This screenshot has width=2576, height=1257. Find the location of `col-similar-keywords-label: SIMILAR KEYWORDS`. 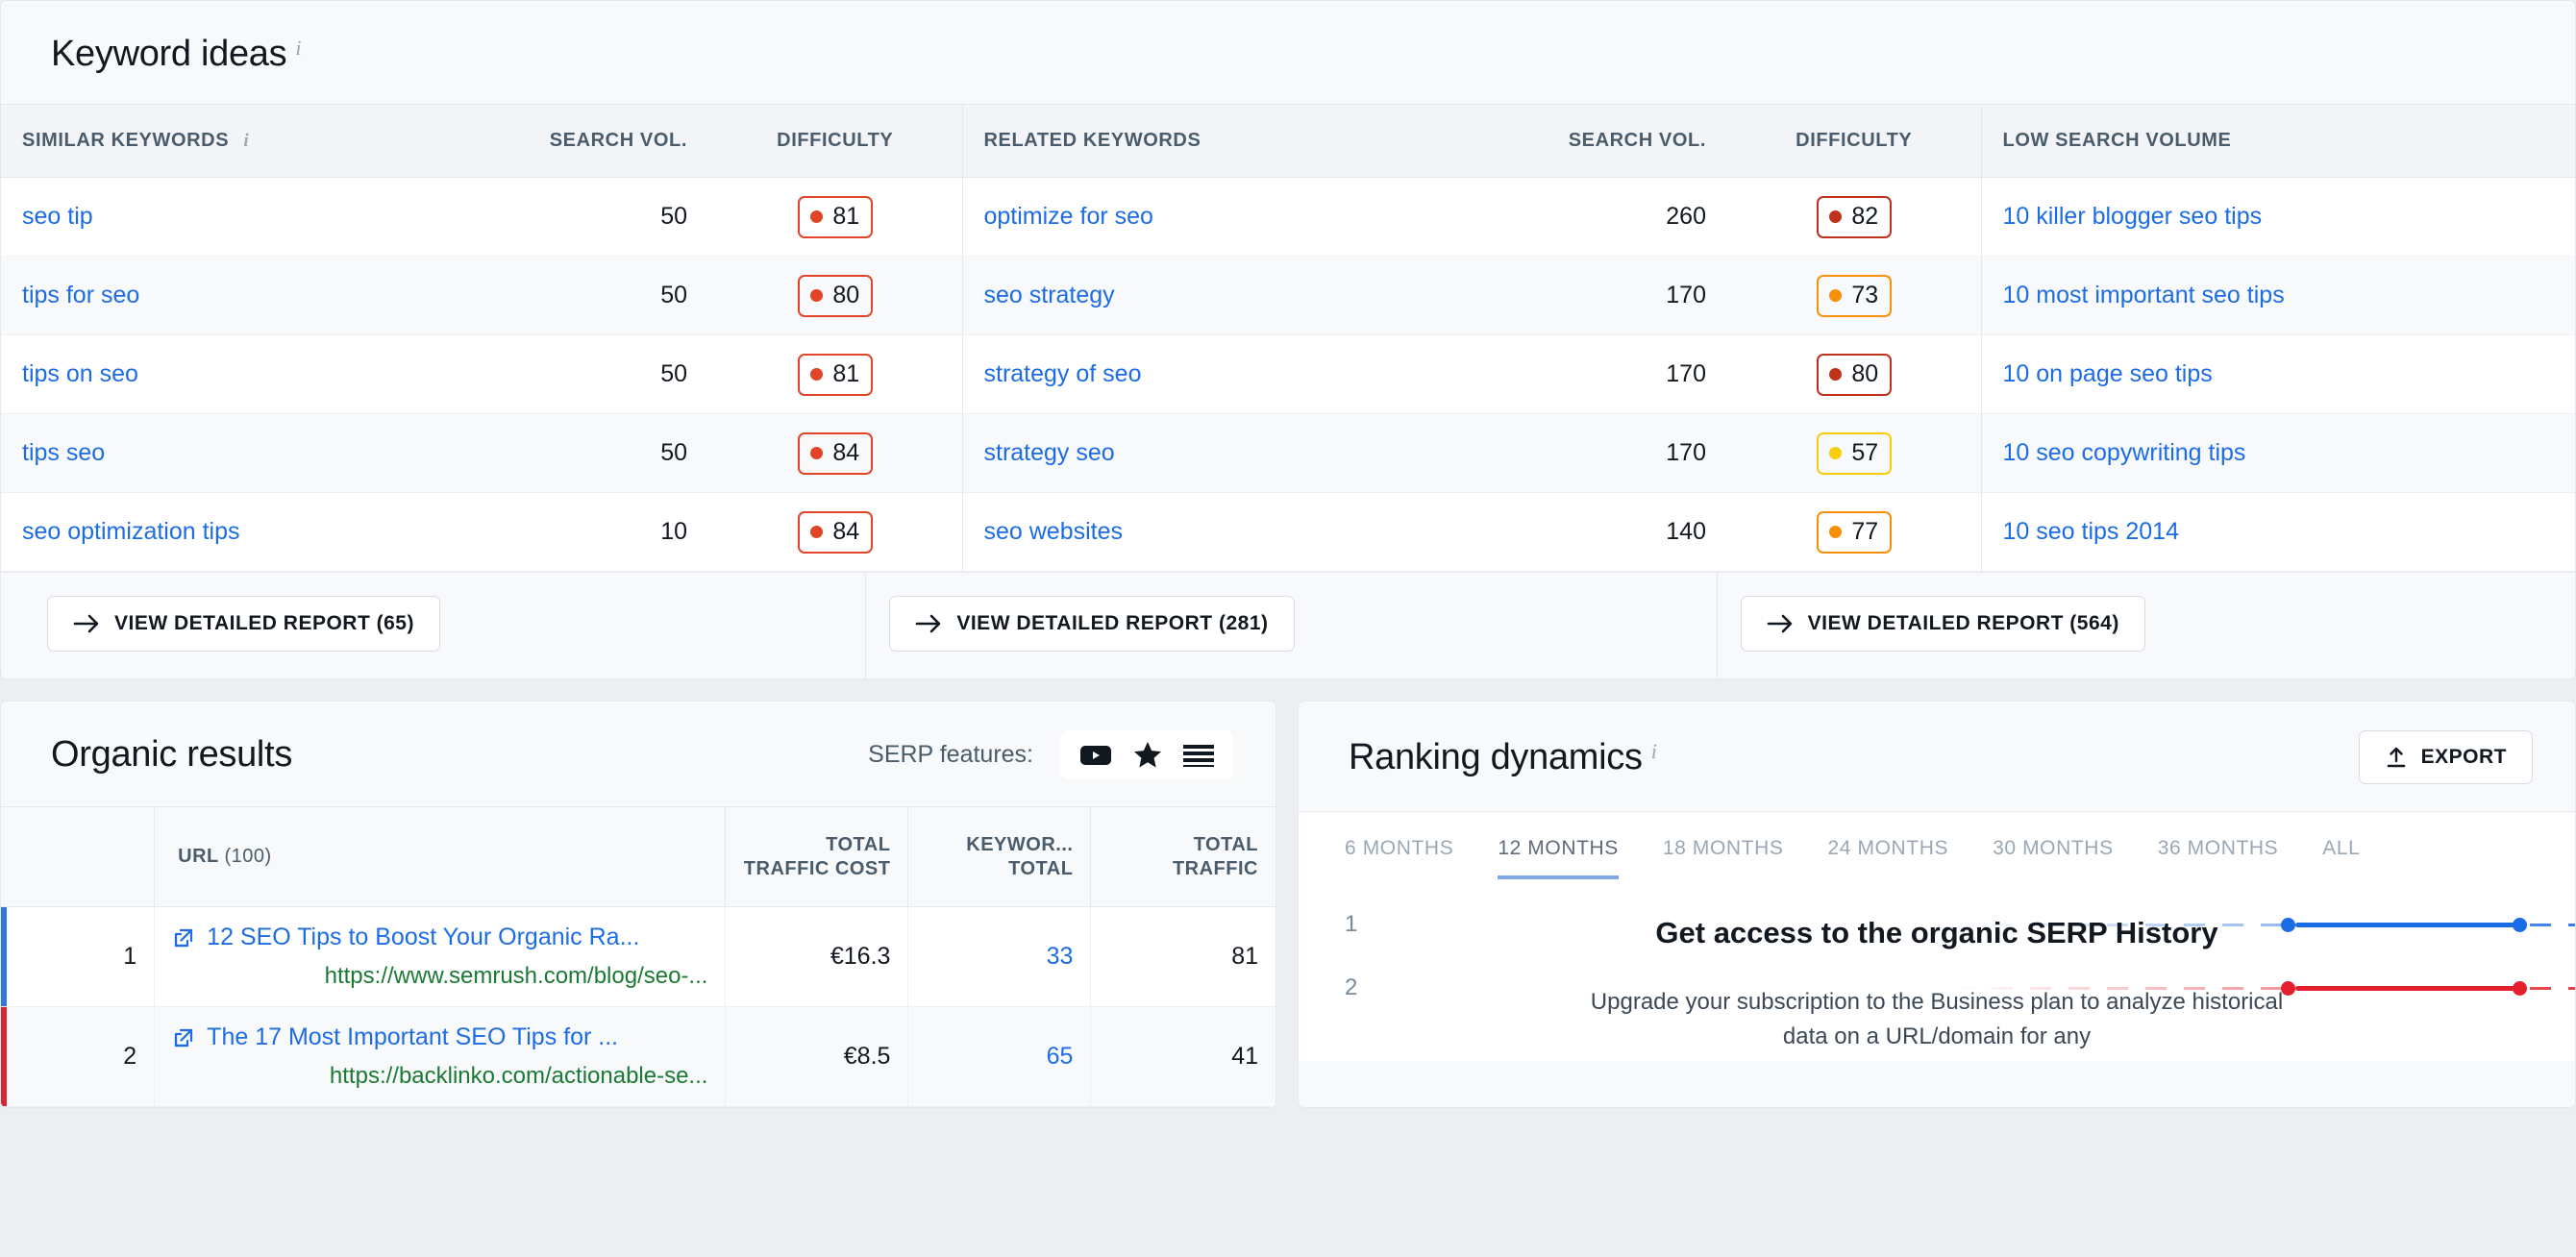

col-similar-keywords-label: SIMILAR KEYWORDS is located at coordinates (126, 140).